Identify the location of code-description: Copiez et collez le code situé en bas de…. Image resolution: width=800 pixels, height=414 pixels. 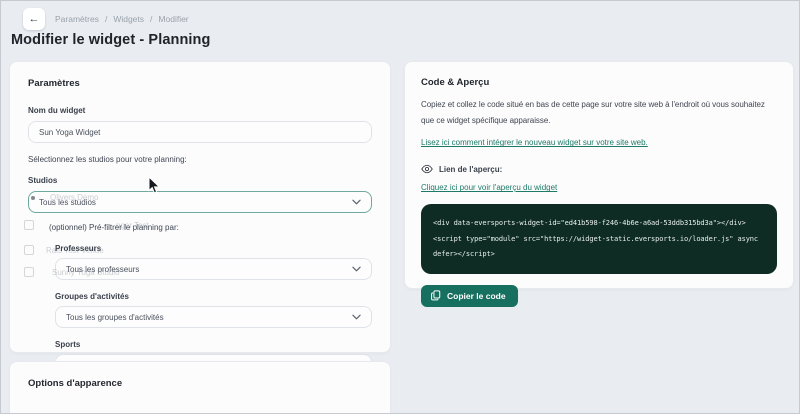
(593, 112).